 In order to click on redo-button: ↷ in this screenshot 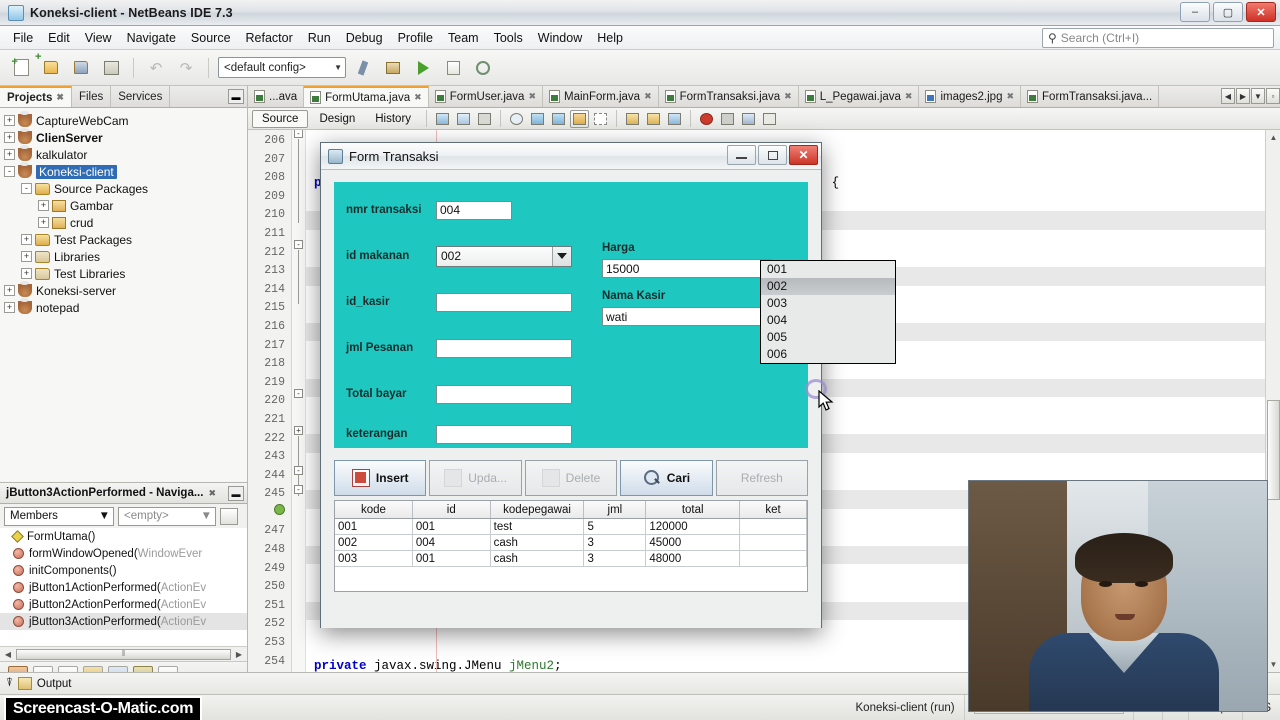, I will do `click(186, 68)`.